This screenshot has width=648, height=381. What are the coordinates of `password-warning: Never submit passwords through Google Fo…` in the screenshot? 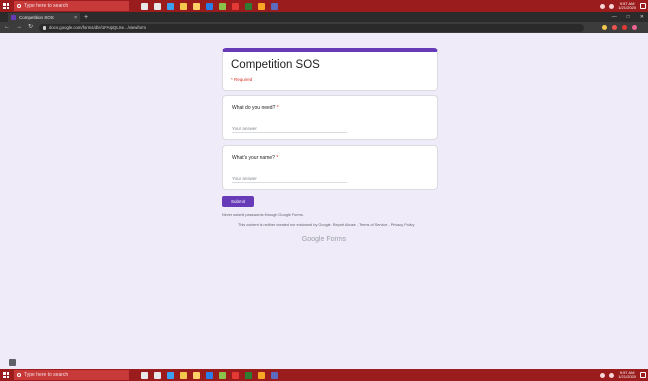 It's located at (263, 215).